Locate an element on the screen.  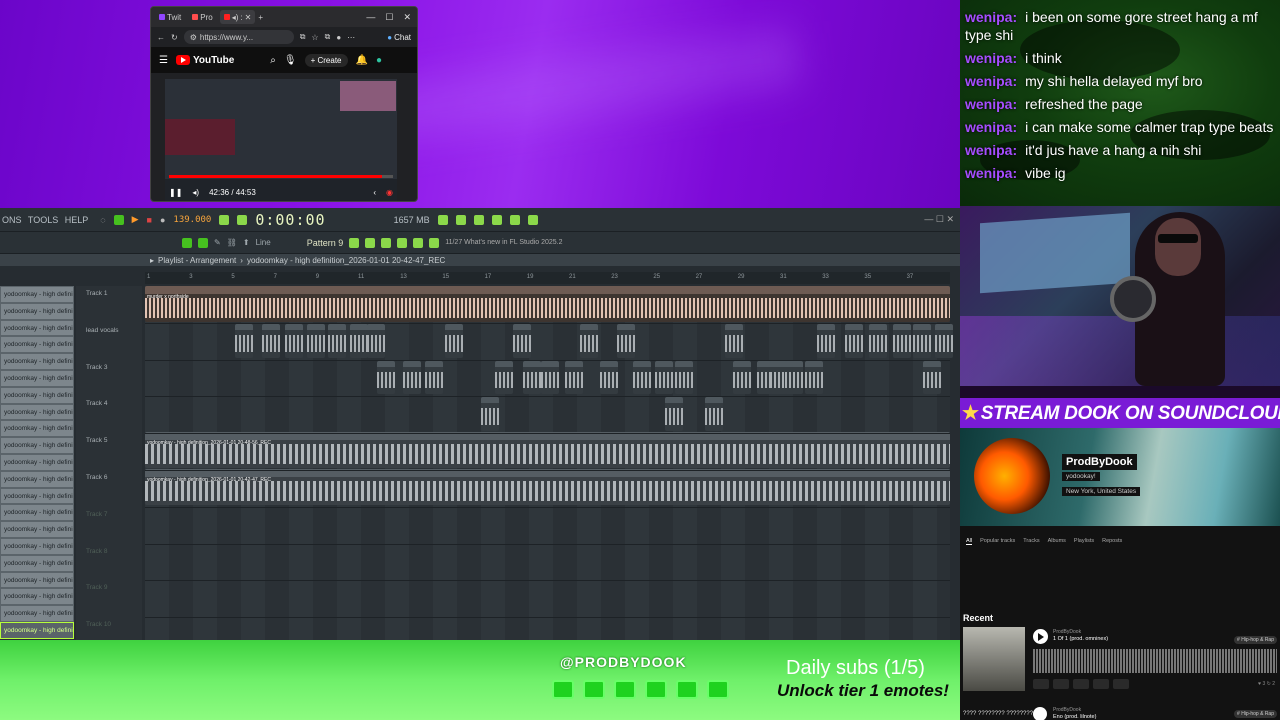
record-button: ● is located at coordinates (162, 220).